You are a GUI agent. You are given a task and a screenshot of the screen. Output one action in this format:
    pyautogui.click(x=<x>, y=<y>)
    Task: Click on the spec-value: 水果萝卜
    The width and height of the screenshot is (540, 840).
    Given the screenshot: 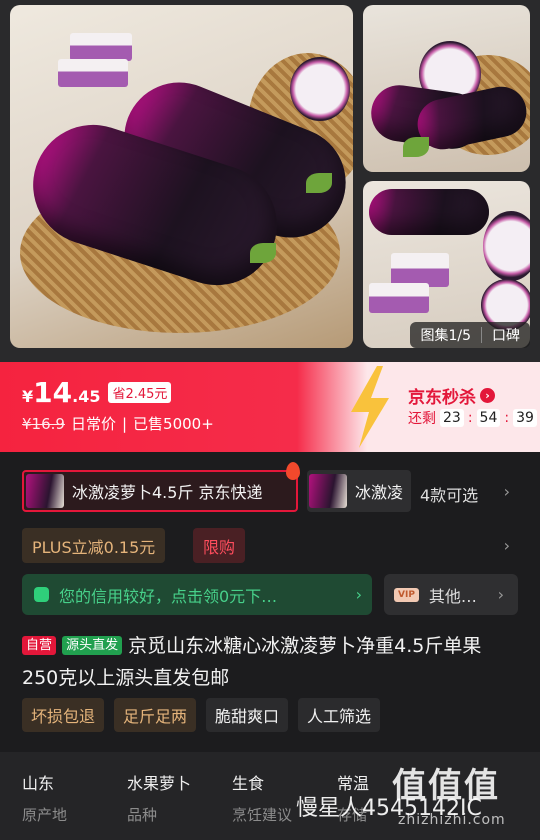 What is the action you would take?
    pyautogui.click(x=159, y=783)
    